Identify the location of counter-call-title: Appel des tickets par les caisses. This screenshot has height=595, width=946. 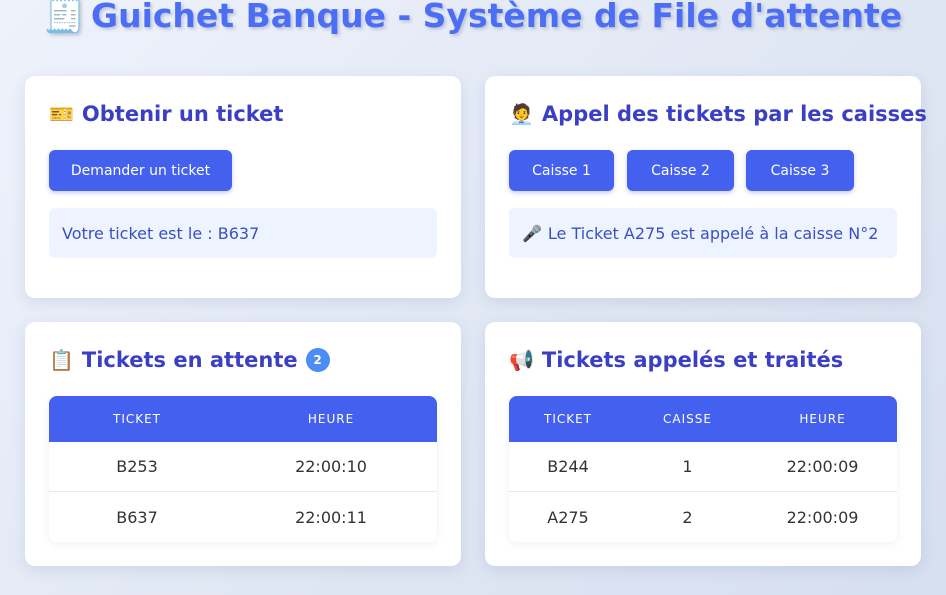
(734, 114).